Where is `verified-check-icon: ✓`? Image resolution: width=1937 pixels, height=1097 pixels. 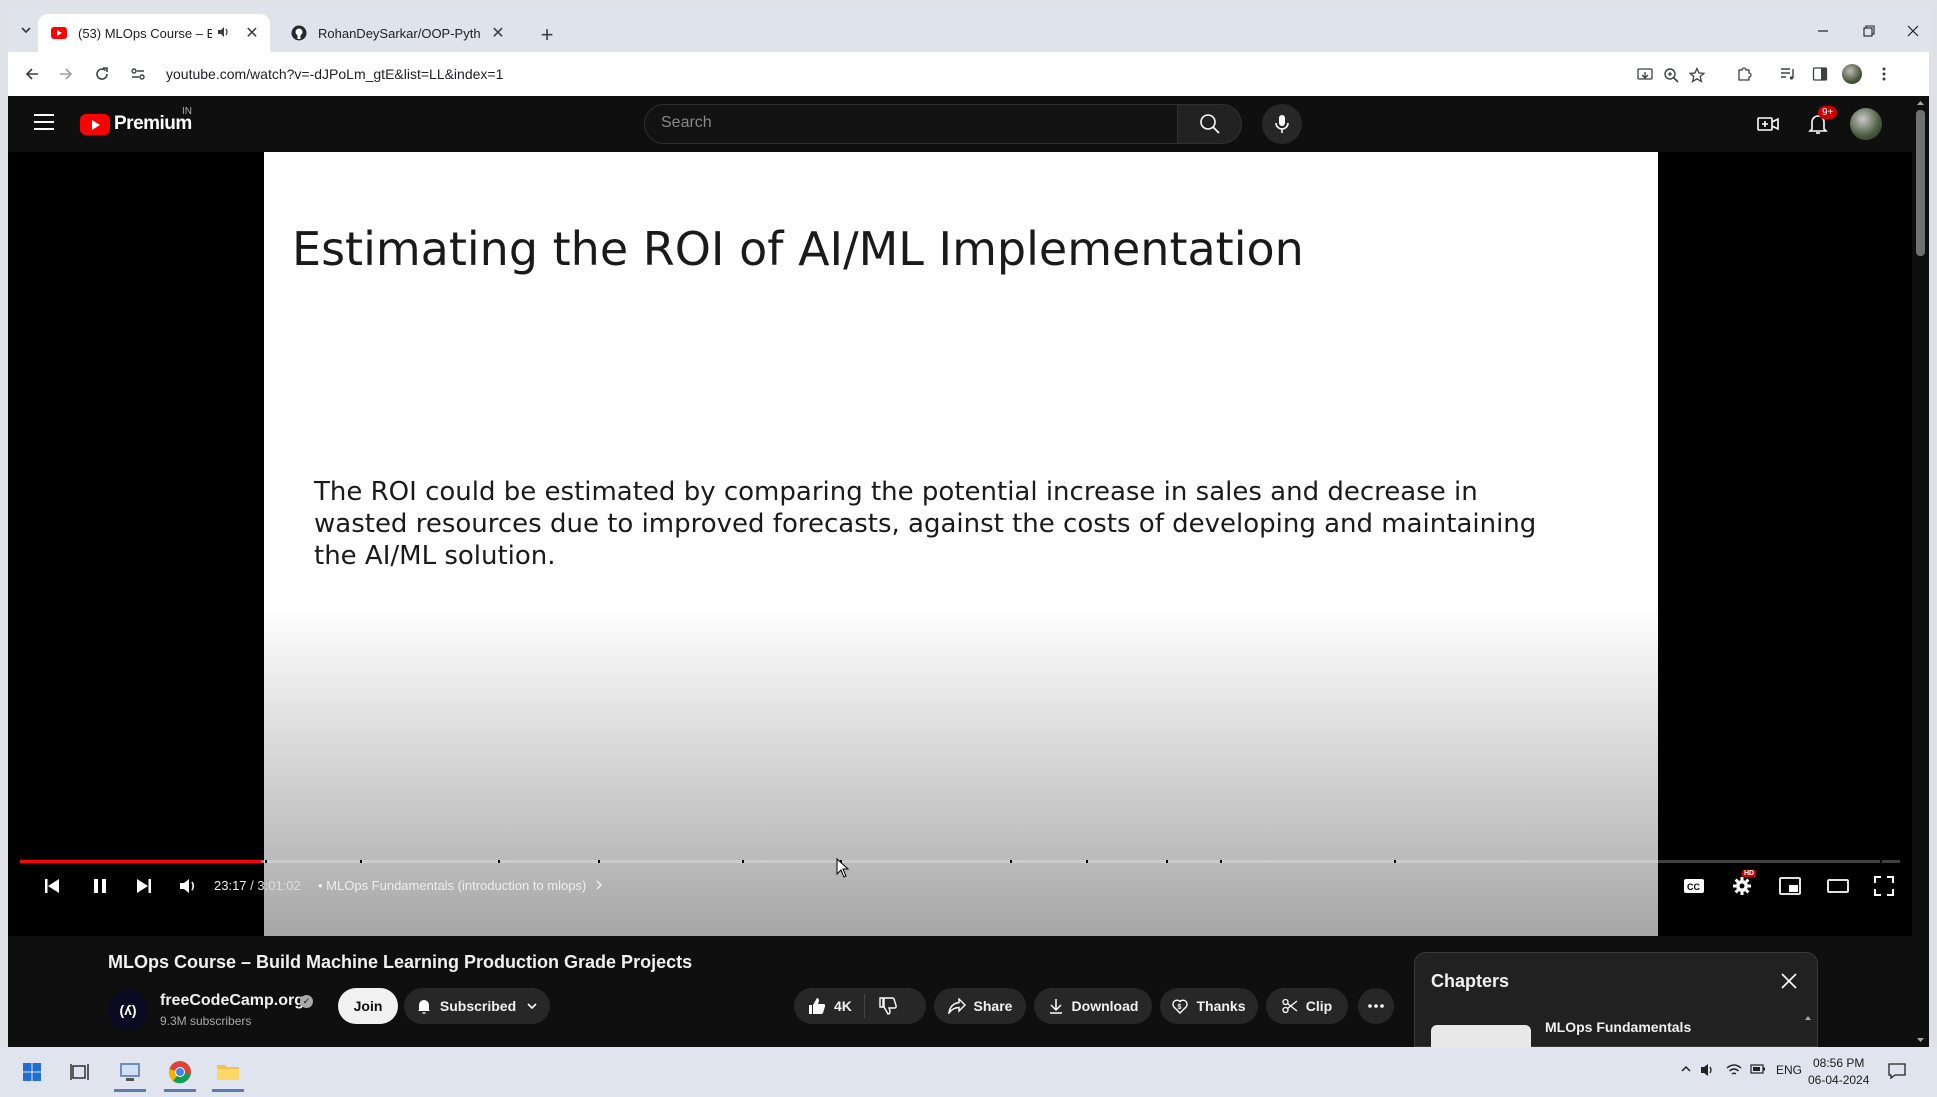
verified-check-icon: ✓ is located at coordinates (306, 1001).